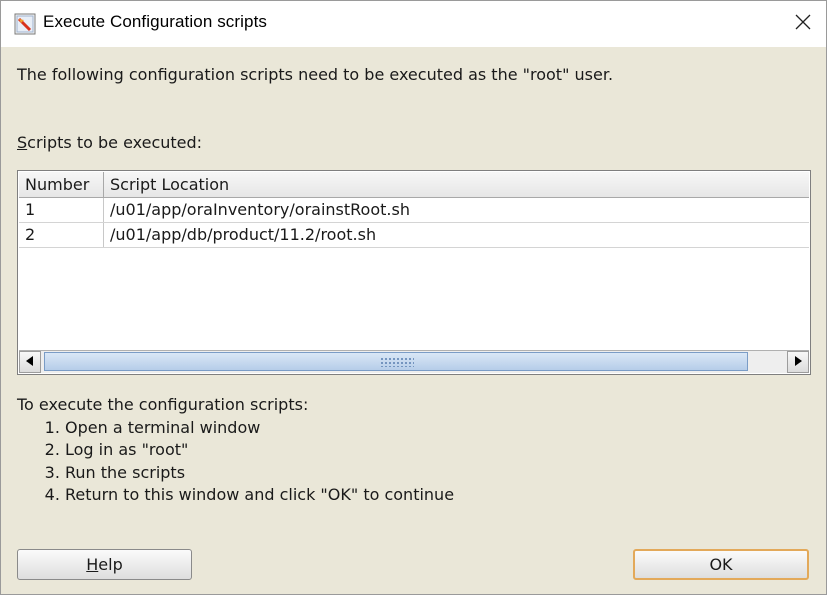  What do you see at coordinates (259, 428) in the screenshot?
I see `instruction-step: Open a terminal window` at bounding box center [259, 428].